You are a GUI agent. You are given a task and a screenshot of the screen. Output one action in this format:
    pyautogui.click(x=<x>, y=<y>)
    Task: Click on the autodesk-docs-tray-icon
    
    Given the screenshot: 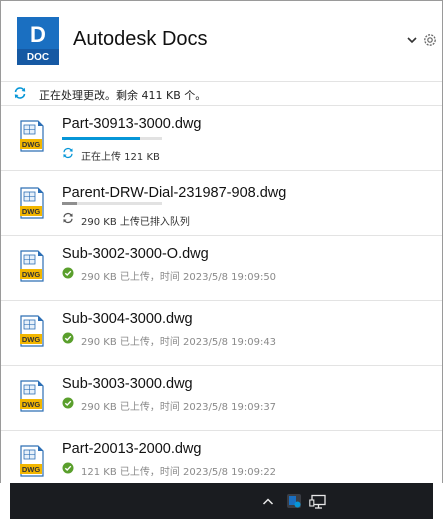 What is the action you would take?
    pyautogui.click(x=294, y=501)
    